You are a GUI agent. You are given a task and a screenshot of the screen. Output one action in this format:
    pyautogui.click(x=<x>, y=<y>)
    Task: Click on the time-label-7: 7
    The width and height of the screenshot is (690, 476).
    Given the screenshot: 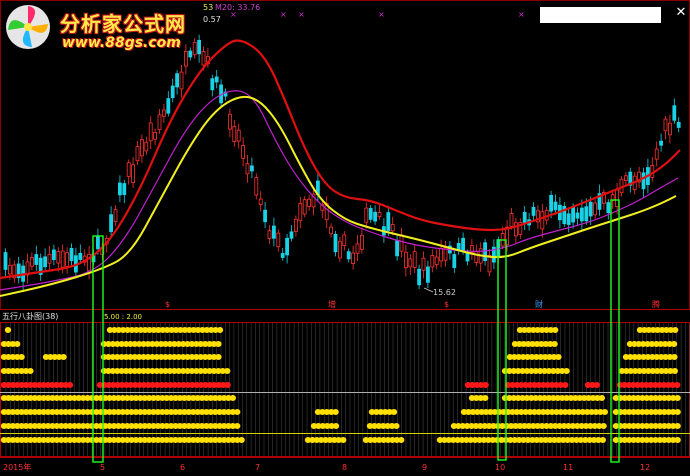 What is the action you would take?
    pyautogui.click(x=257, y=467)
    